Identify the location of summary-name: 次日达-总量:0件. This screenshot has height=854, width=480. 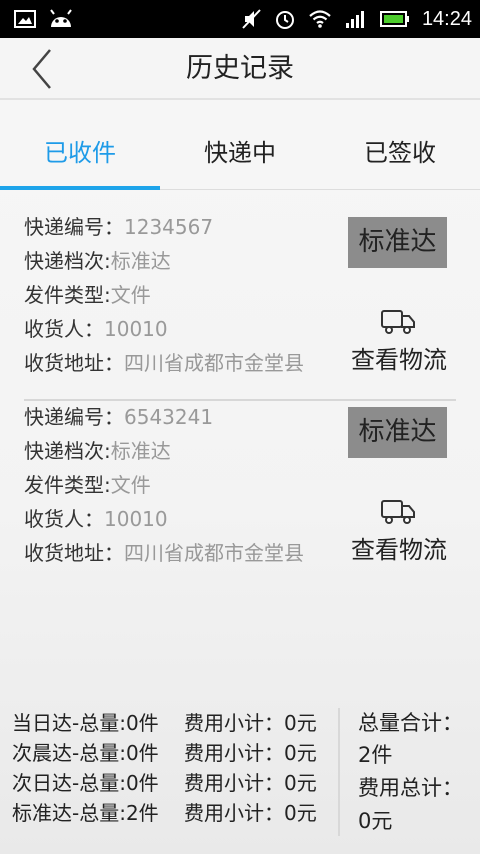
(85, 783).